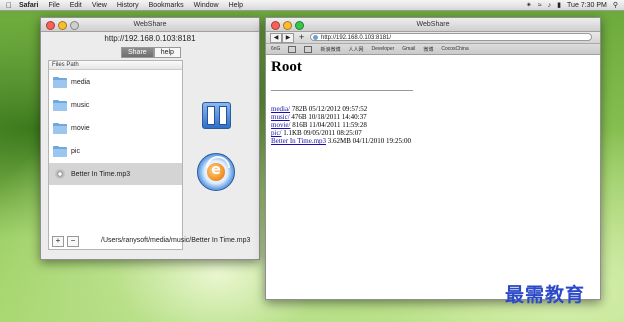 The width and height of the screenshot is (624, 322). I want to click on address-text: http://192.168.0.103:8181/, so click(356, 38).